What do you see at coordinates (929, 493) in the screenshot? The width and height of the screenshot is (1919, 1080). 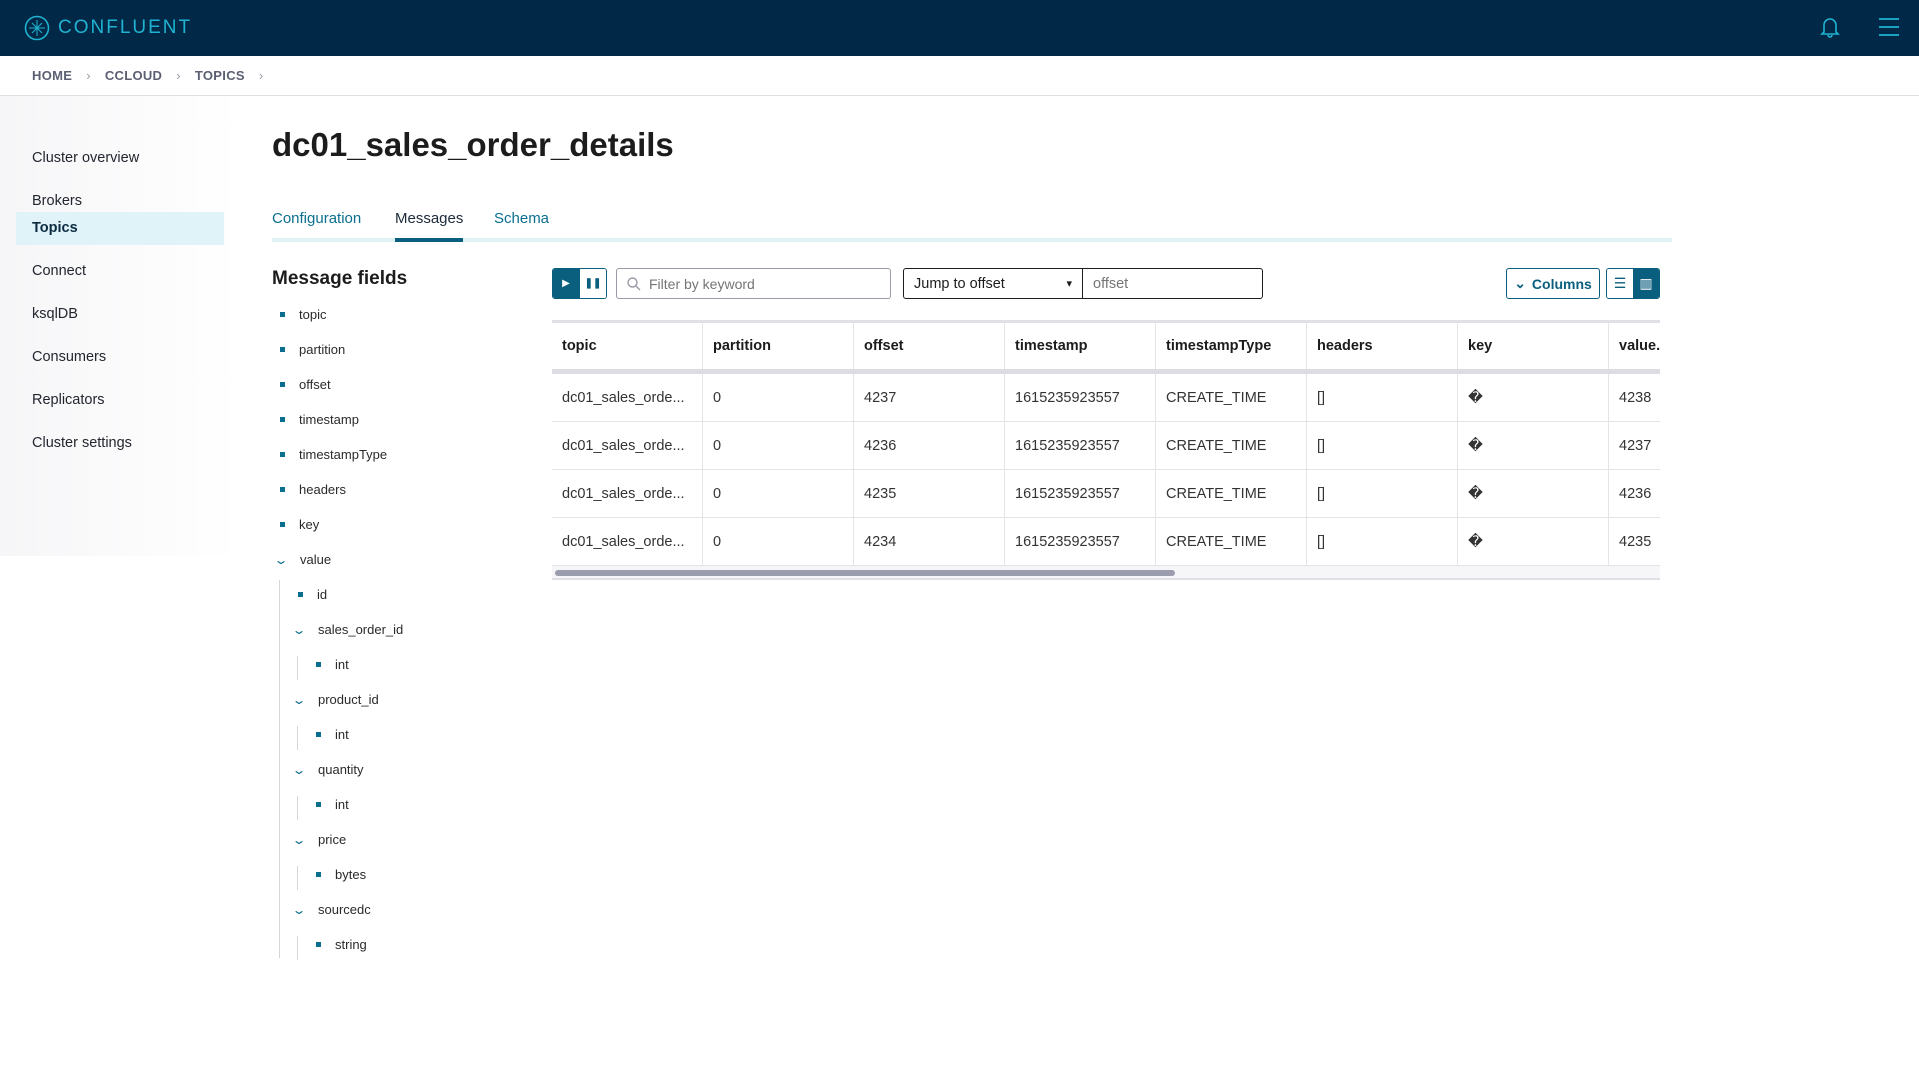 I see `table-cell: 4235` at bounding box center [929, 493].